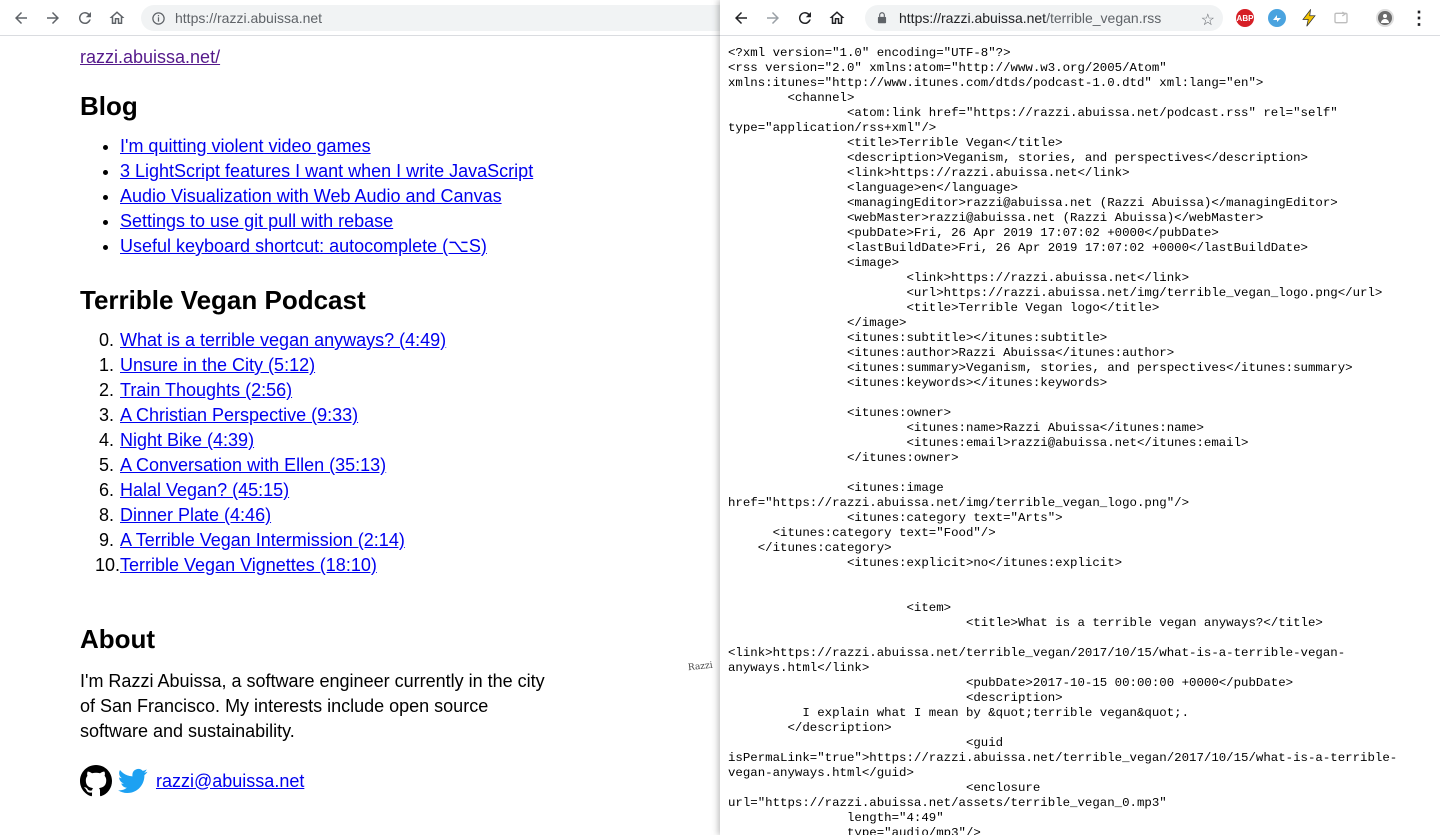 Image resolution: width=1440 pixels, height=835 pixels. Describe the element at coordinates (836, 488) in the screenshot. I see `xml-line: <itunes:image` at that location.